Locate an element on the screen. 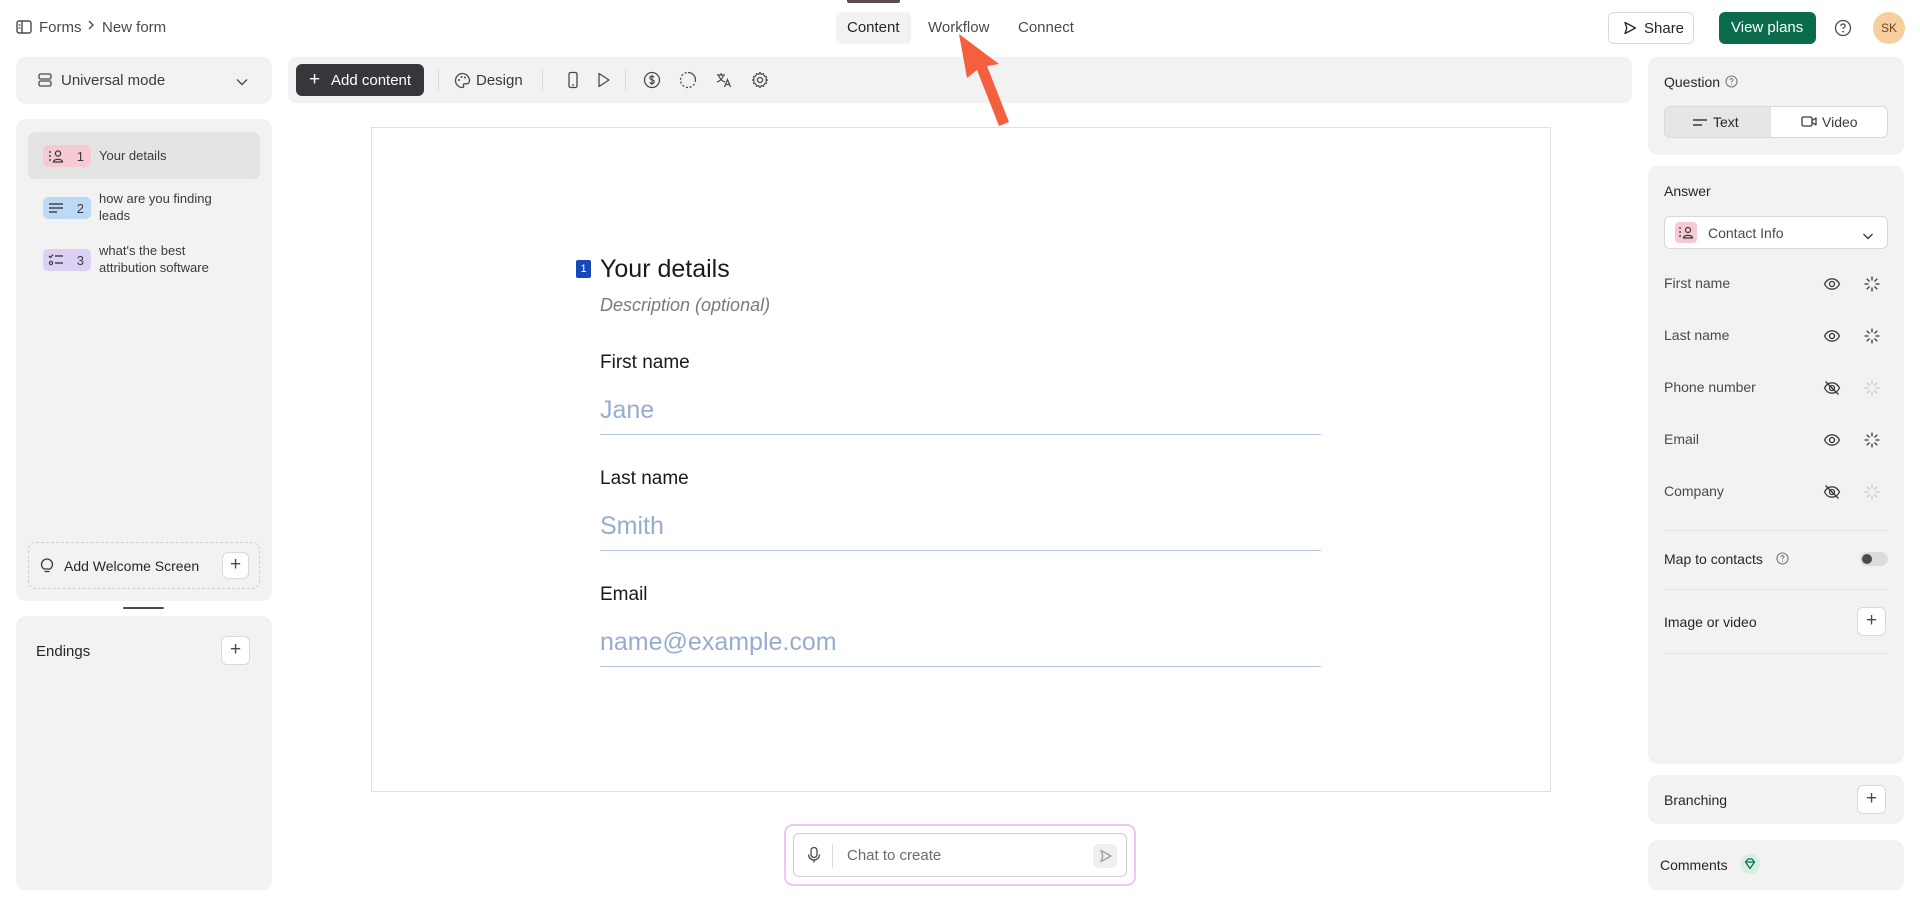 This screenshot has width=1920, height=906. video-icon is located at coordinates (1809, 124).